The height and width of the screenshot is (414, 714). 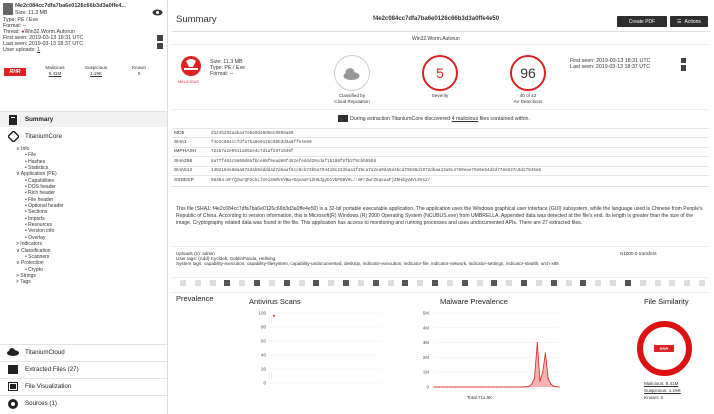 I want to click on uploads-link: 1, so click(x=38, y=50).